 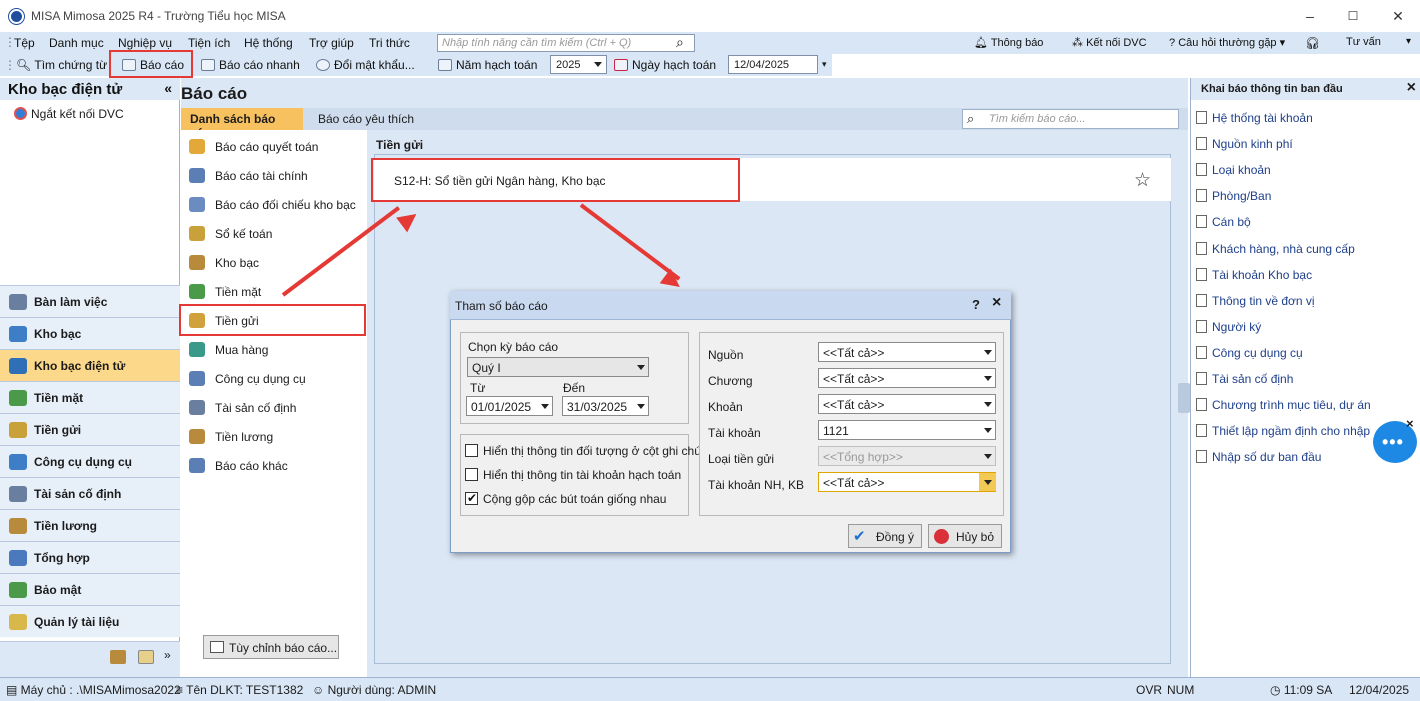 What do you see at coordinates (1277, 690) in the screenshot?
I see `clock-icon: ◷` at bounding box center [1277, 690].